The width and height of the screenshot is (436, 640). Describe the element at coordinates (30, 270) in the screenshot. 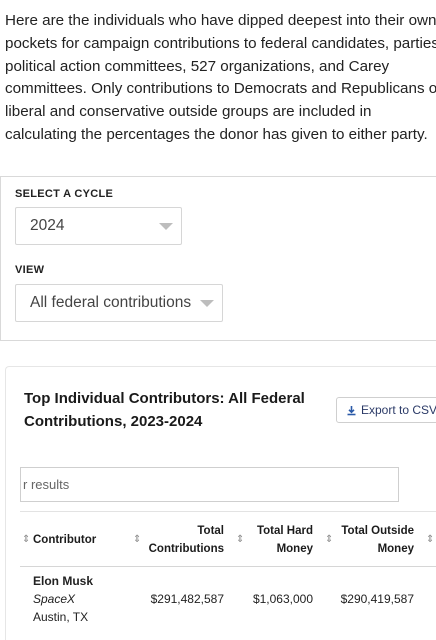

I see `view-label: VIEW` at that location.